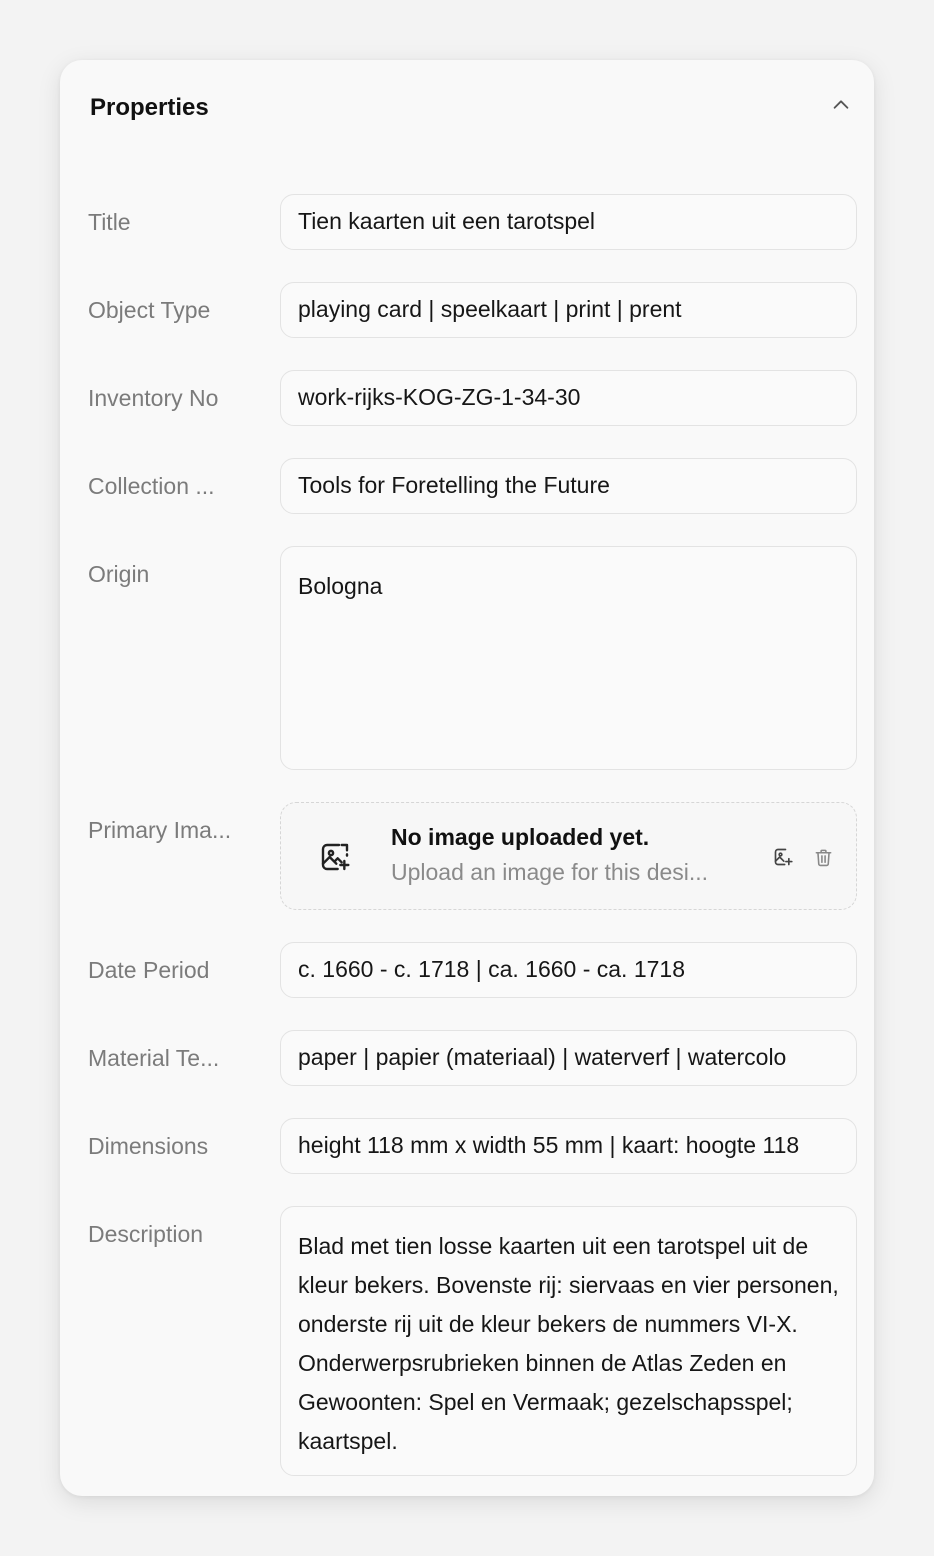 This screenshot has height=1556, width=934. I want to click on collapse-button, so click(841, 105).